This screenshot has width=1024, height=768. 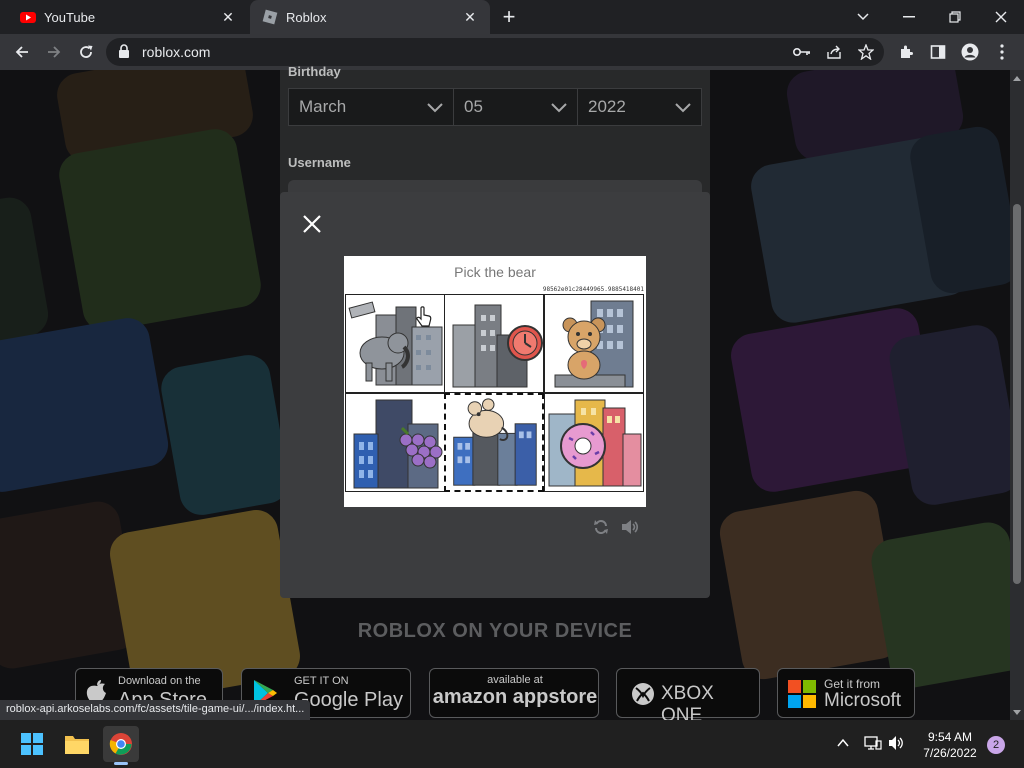 I want to click on minimize-button, so click(x=909, y=17).